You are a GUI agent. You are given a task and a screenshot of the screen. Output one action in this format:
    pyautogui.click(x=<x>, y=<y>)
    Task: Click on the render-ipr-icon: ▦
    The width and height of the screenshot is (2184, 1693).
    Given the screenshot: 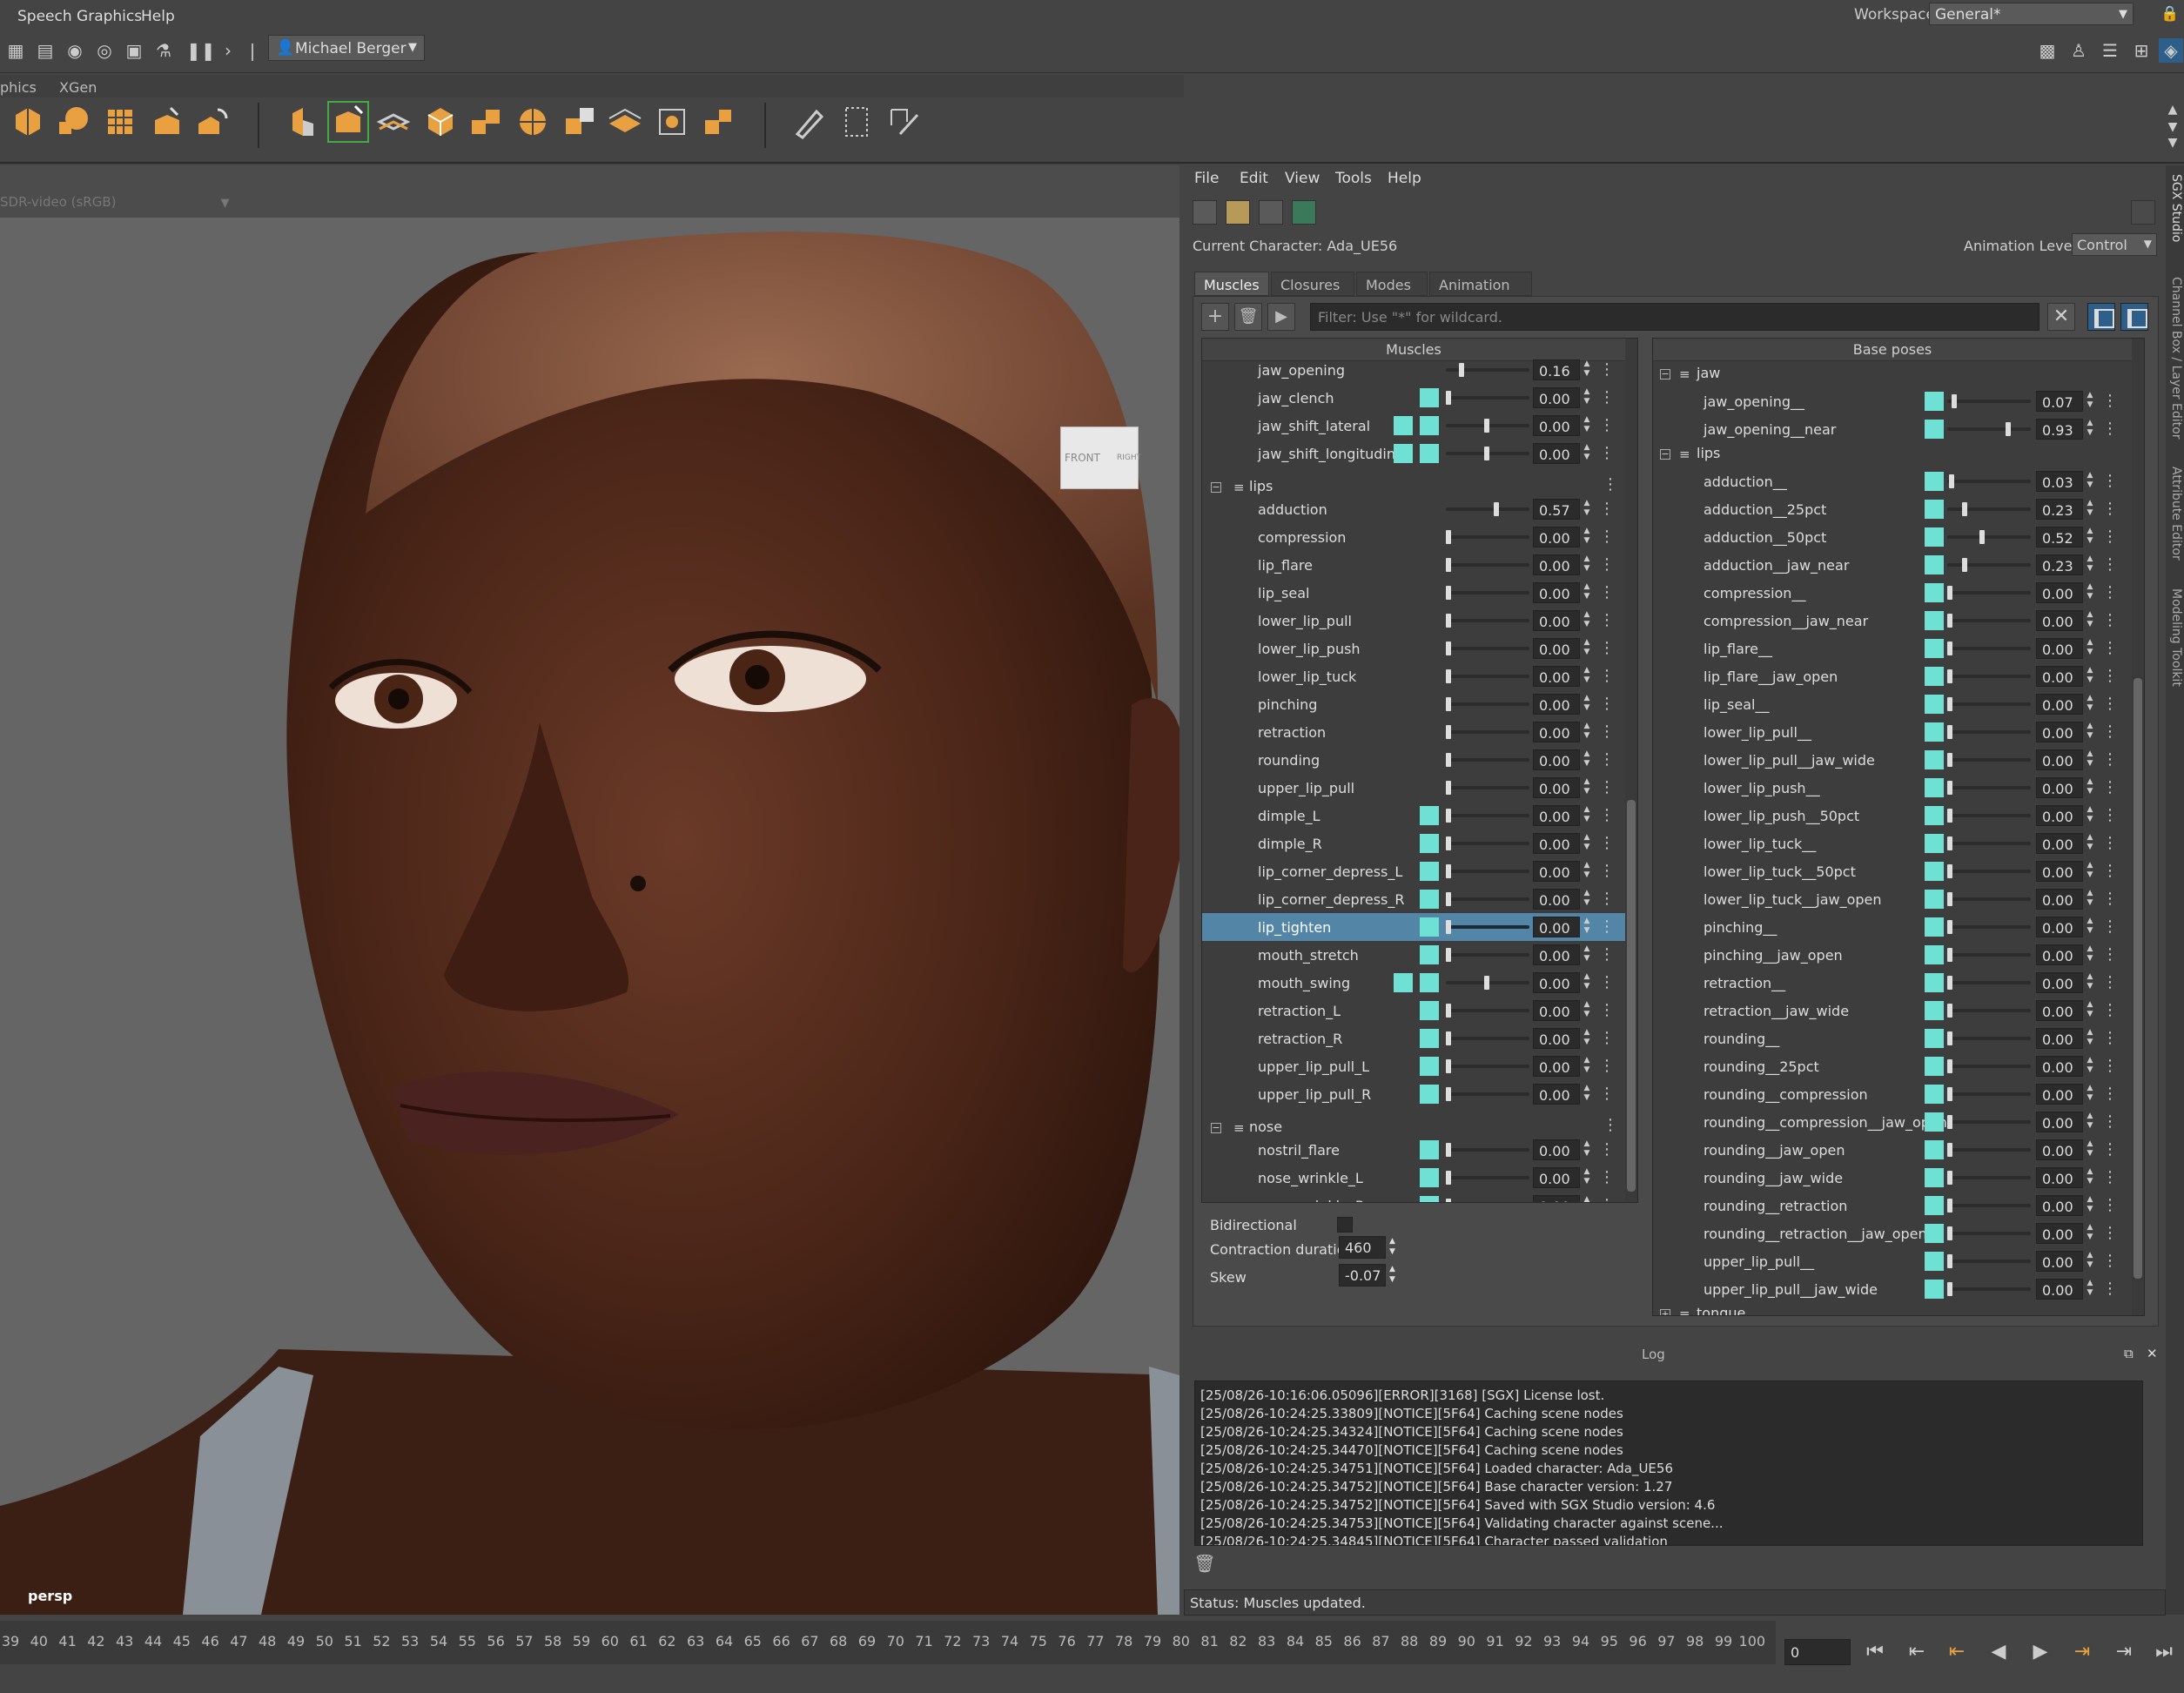 What is the action you would take?
    pyautogui.click(x=15, y=50)
    